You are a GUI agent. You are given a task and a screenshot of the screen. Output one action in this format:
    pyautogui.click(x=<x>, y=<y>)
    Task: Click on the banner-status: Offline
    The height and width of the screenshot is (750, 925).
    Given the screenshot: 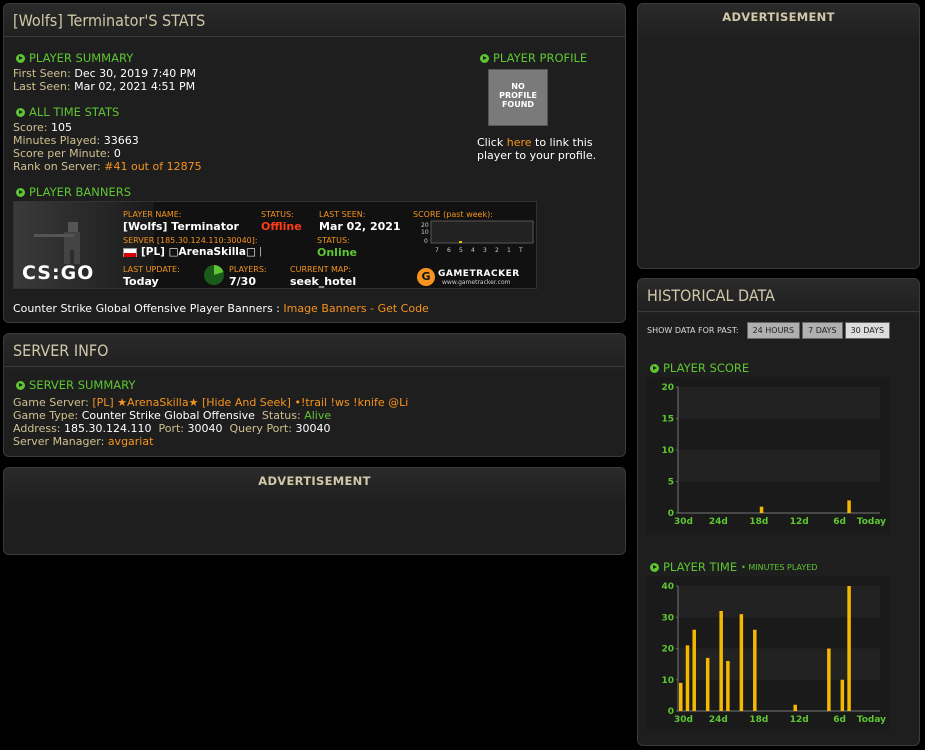 What is the action you would take?
    pyautogui.click(x=281, y=226)
    